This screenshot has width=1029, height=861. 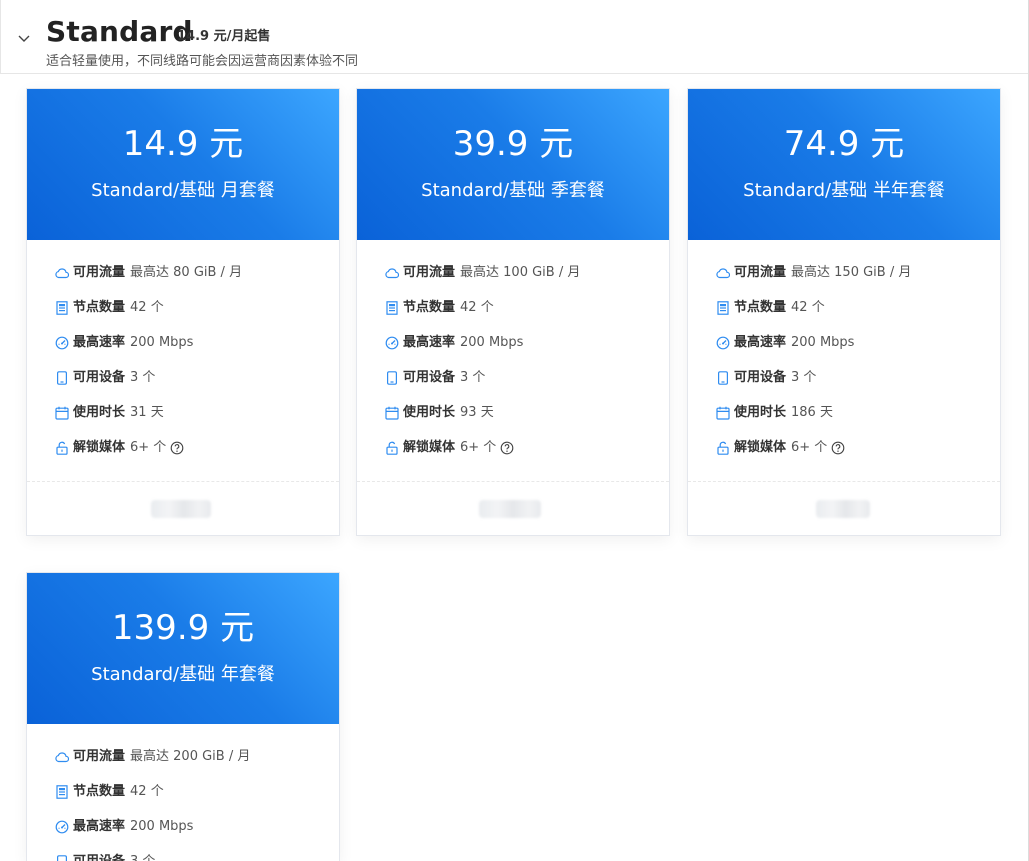 I want to click on plan-header: 74.9 元 Standard/基础 半年套餐, so click(x=844, y=164).